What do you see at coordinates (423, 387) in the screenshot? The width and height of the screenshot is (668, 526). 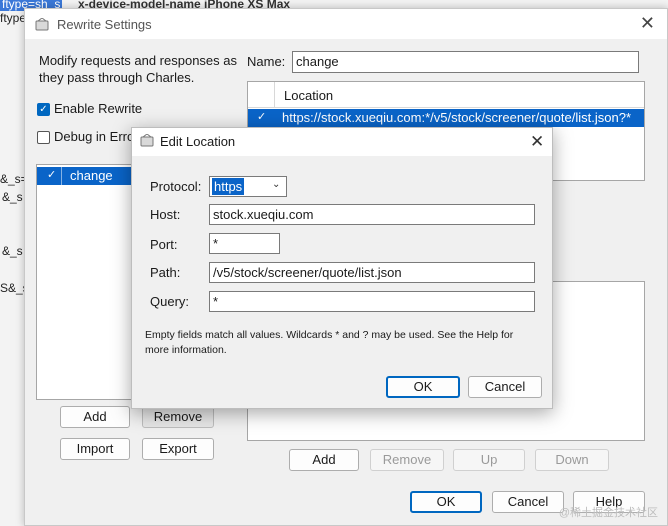 I see `dialog-ok-button: OK` at bounding box center [423, 387].